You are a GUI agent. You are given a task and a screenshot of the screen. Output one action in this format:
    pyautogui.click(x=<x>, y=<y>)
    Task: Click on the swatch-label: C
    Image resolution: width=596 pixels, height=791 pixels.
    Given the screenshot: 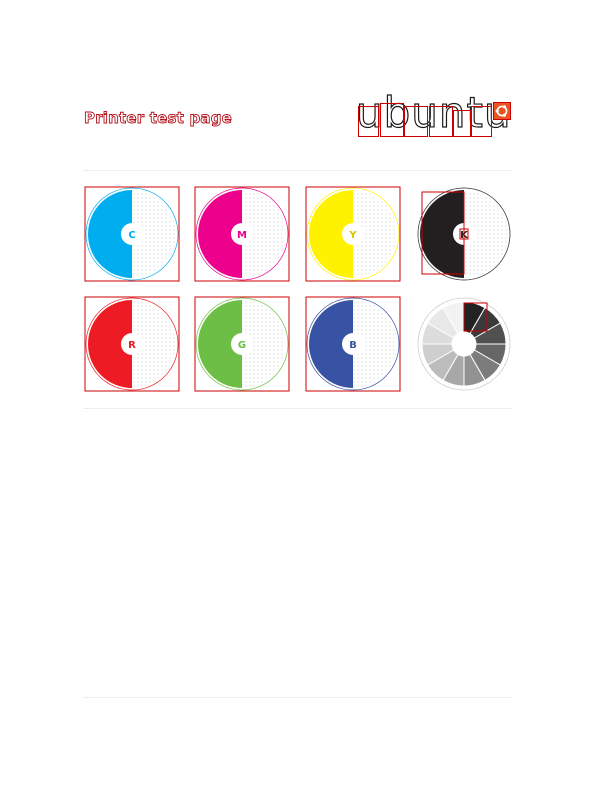 What is the action you would take?
    pyautogui.click(x=131, y=235)
    